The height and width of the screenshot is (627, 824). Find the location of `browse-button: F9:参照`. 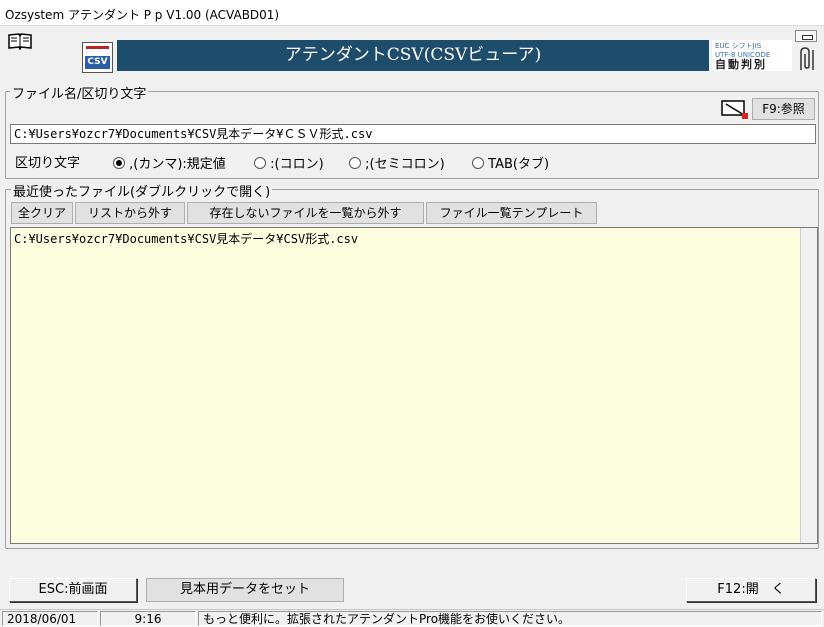

browse-button: F9:参照 is located at coordinates (783, 109).